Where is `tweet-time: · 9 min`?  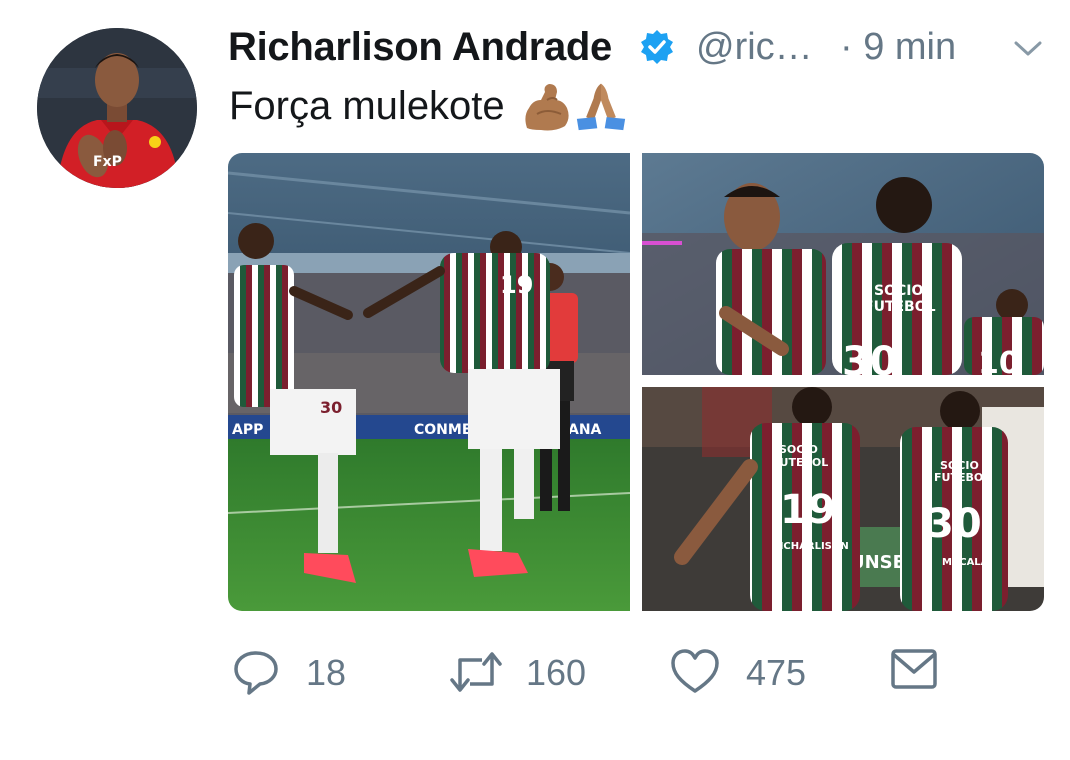 tweet-time: · 9 min is located at coordinates (898, 47).